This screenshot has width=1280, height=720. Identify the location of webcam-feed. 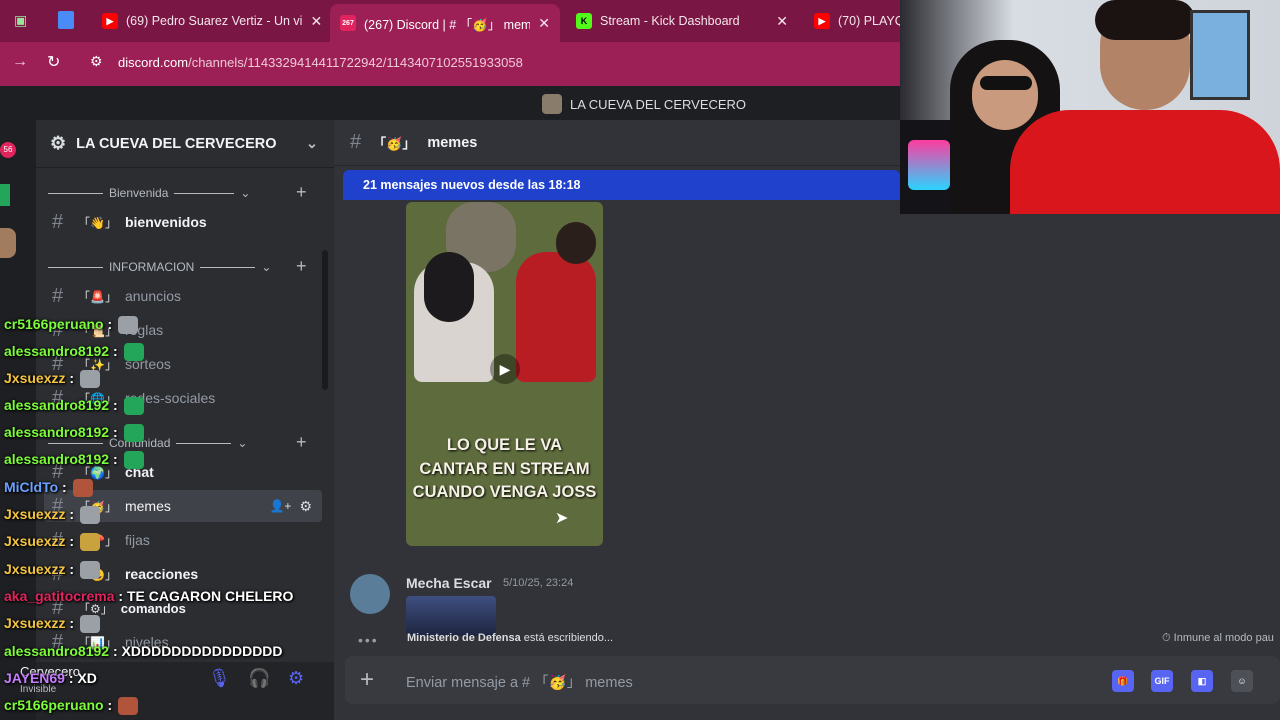
(1090, 107).